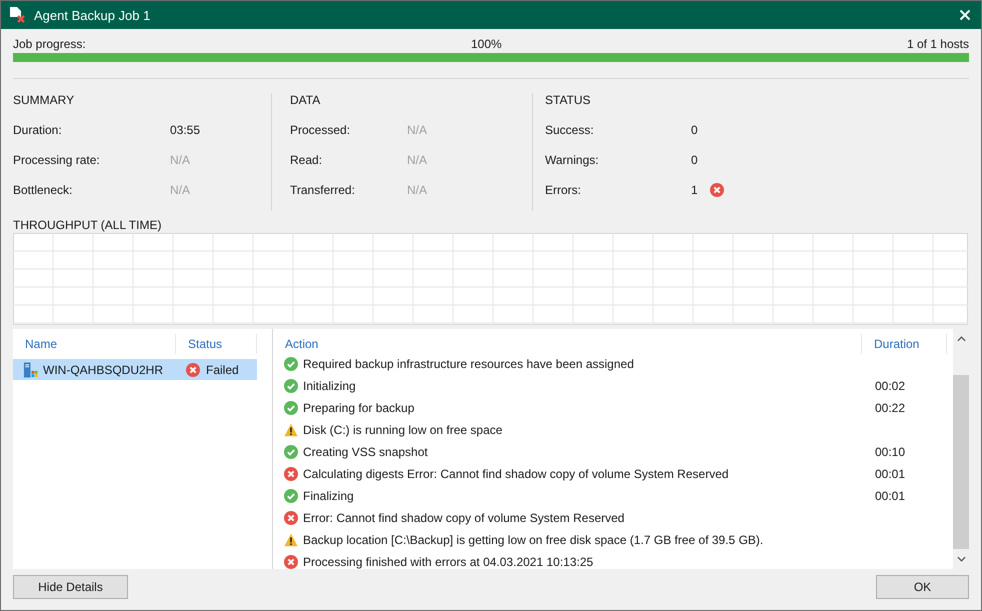  Describe the element at coordinates (486, 44) in the screenshot. I see `progress-percent: 100%` at that location.